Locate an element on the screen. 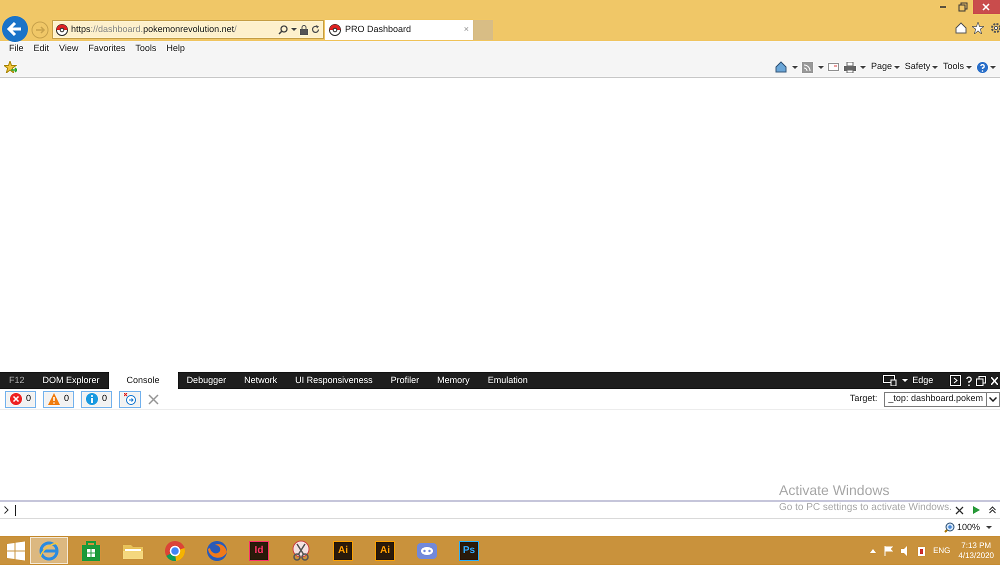 Image resolution: width=1000 pixels, height=567 pixels. app-icon: Id is located at coordinates (259, 550).